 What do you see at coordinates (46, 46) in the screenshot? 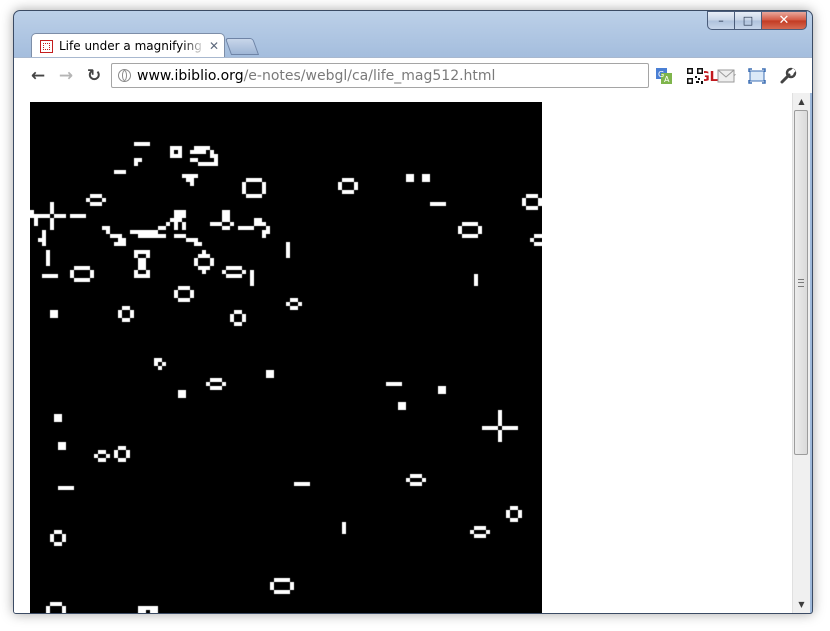
I see `canvas-favicon-icon` at bounding box center [46, 46].